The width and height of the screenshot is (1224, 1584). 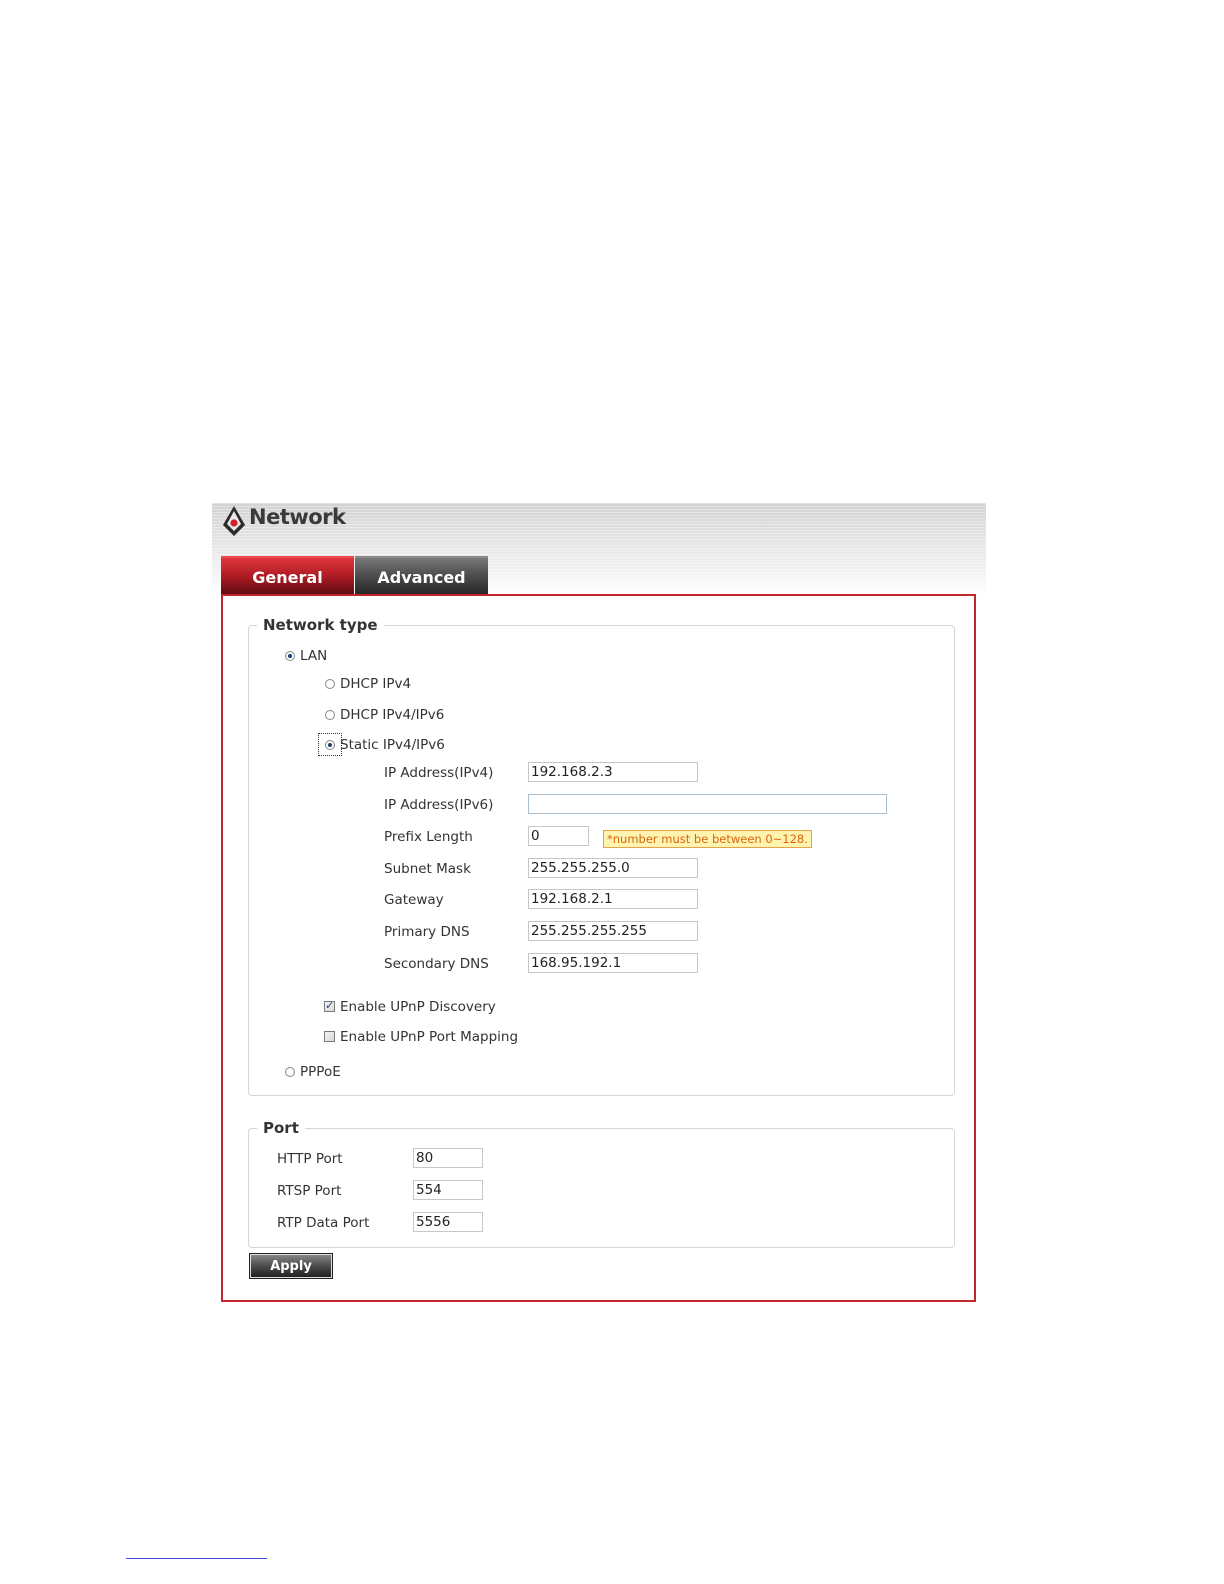 What do you see at coordinates (310, 1159) in the screenshot?
I see `http-port-label: HTTP Port` at bounding box center [310, 1159].